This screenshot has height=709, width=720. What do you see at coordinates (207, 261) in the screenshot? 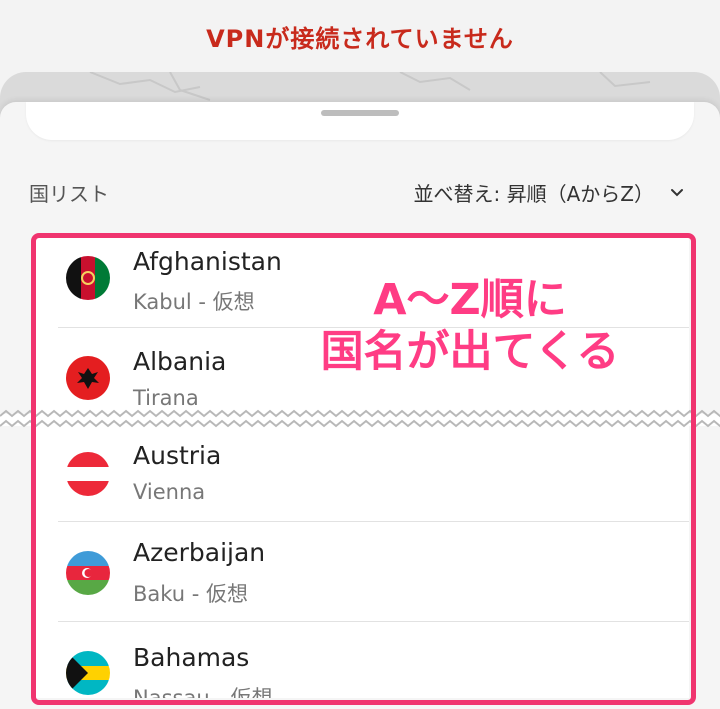
I see `country-name: Afghanistan` at bounding box center [207, 261].